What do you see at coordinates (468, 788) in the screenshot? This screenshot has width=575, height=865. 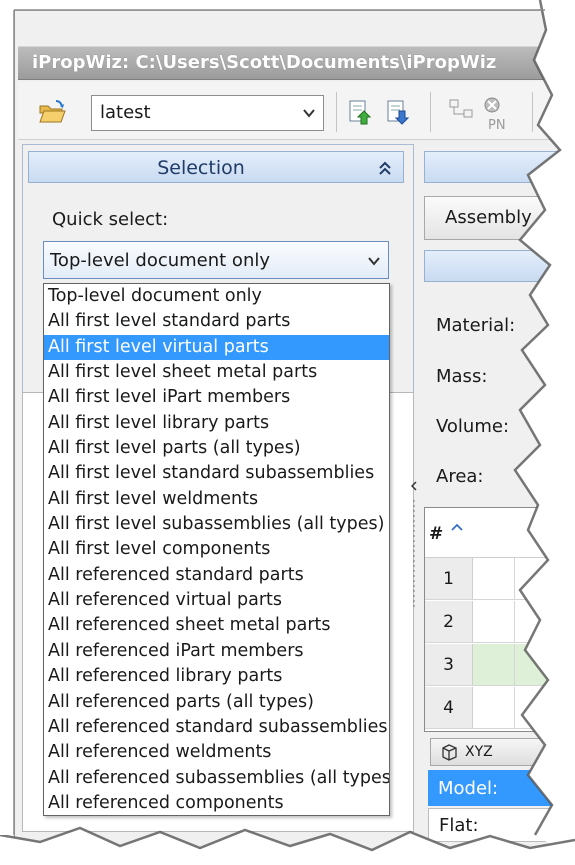 I see `model-label: Model:` at bounding box center [468, 788].